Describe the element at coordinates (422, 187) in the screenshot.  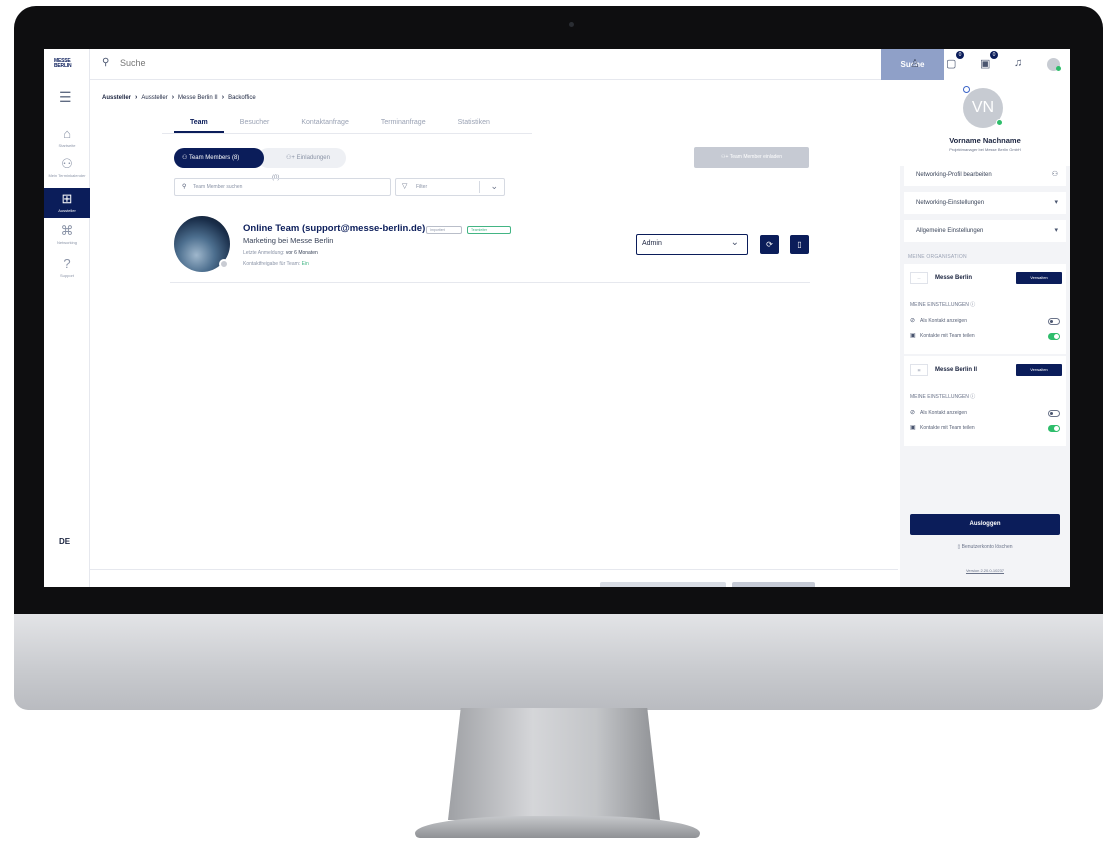
I see `filter-placeholder: Filter` at that location.